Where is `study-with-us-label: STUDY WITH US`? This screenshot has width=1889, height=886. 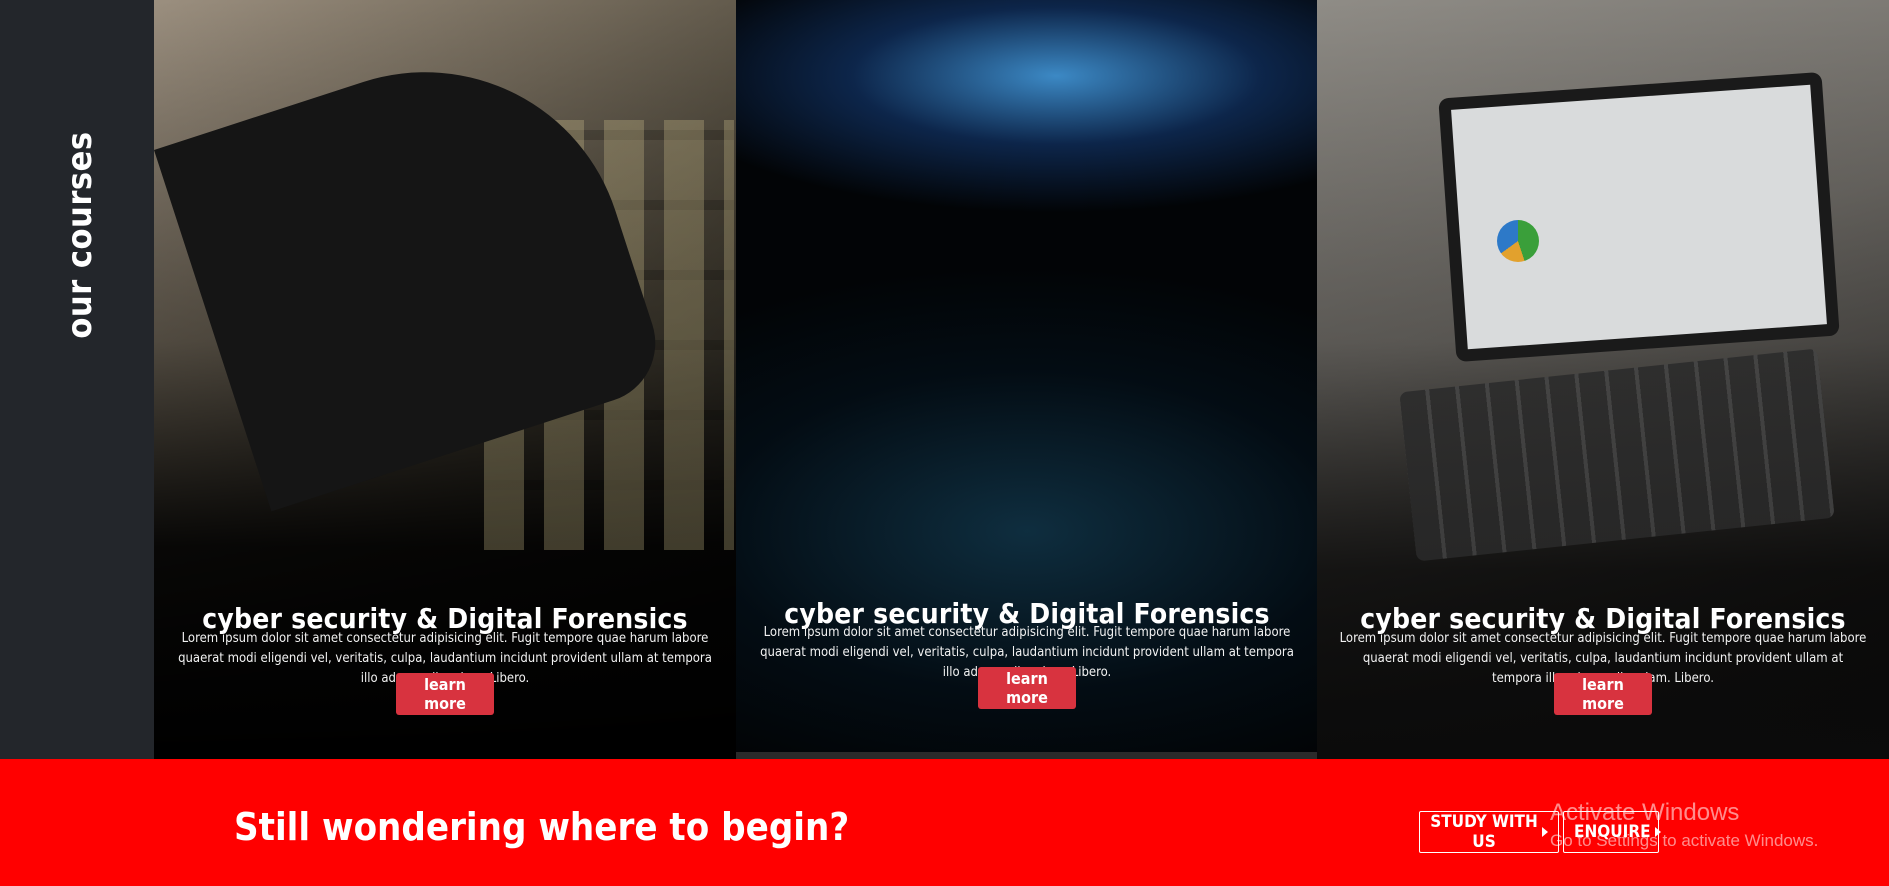
study-with-us-label: STUDY WITH US is located at coordinates (1484, 832).